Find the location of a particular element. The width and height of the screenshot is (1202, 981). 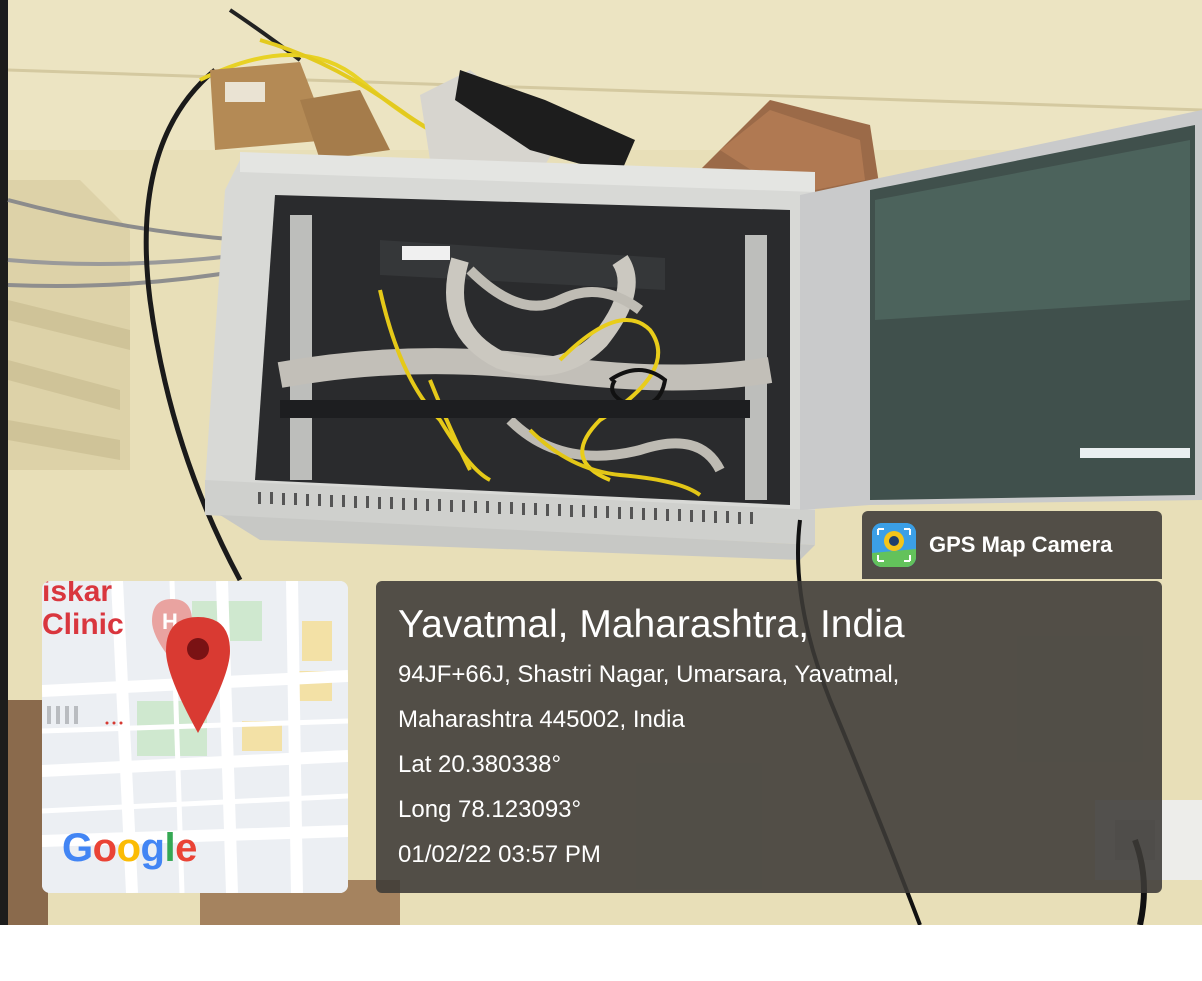

longitude-text: Long 78.123093° is located at coordinates (490, 809).